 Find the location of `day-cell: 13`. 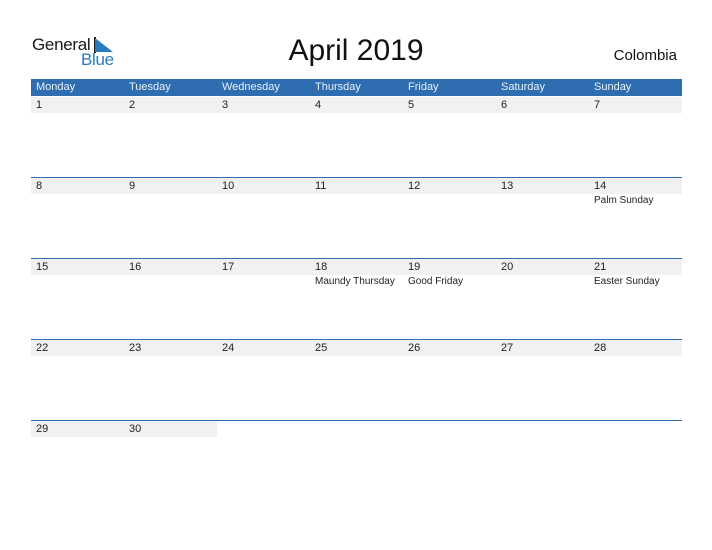

day-cell: 13 is located at coordinates (542, 192).